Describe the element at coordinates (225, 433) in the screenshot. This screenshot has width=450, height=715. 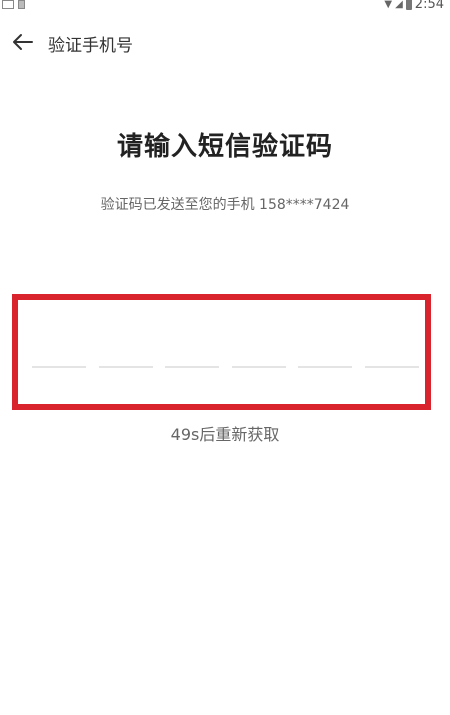
I see `resend-countdown: 49s后重新获取` at that location.